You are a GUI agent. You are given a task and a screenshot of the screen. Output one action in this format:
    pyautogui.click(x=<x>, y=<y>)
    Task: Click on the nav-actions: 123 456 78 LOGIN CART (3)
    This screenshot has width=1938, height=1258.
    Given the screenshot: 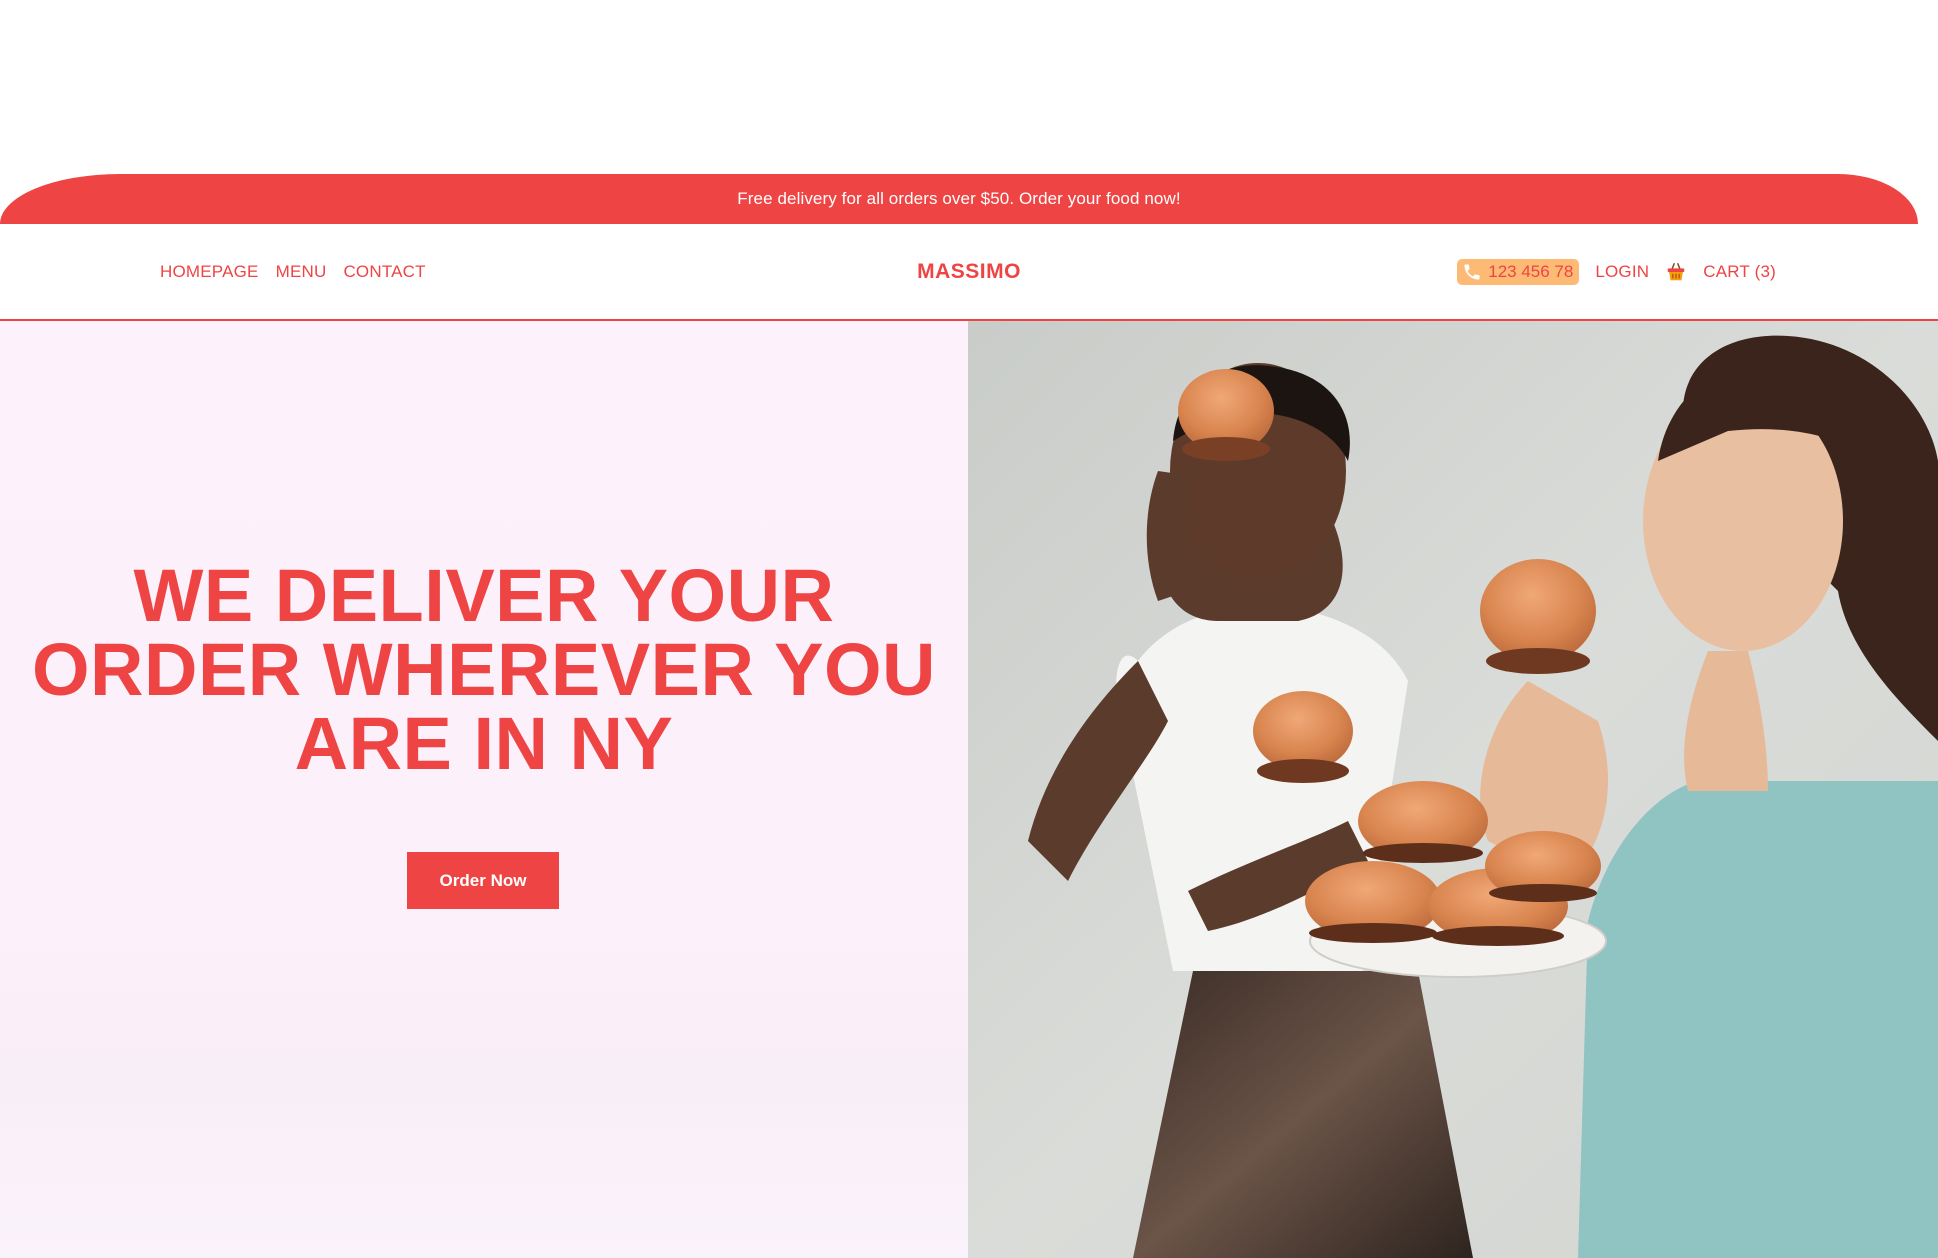 What is the action you would take?
    pyautogui.click(x=1616, y=271)
    